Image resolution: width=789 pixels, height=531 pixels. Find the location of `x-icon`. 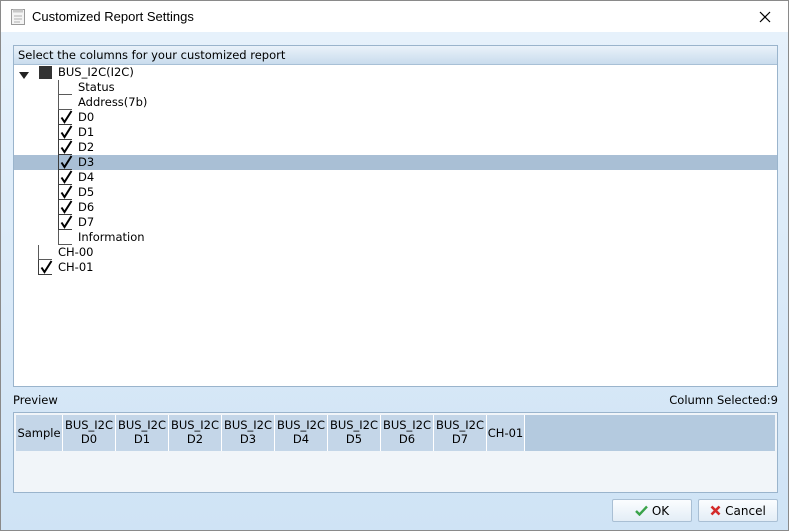

x-icon is located at coordinates (715, 510).